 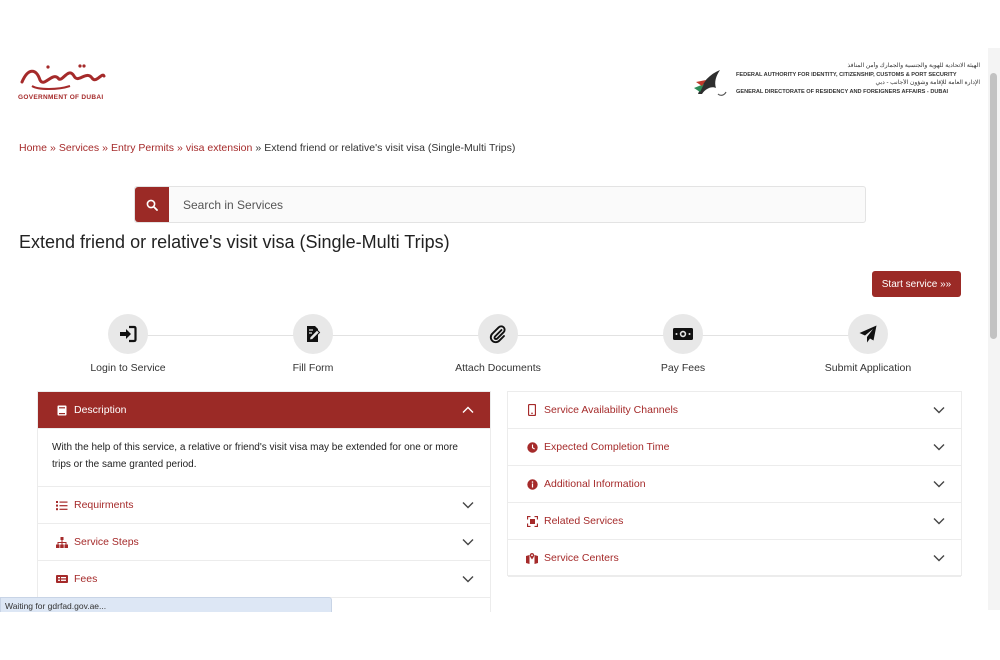 I want to click on accordion-additional-information: Additional Information, so click(x=734, y=484).